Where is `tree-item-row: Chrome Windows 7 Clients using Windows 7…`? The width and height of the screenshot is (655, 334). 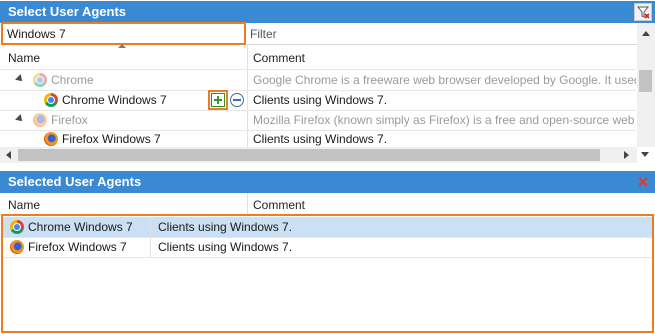
tree-item-row: Chrome Windows 7 Clients using Windows 7… is located at coordinates (318, 100).